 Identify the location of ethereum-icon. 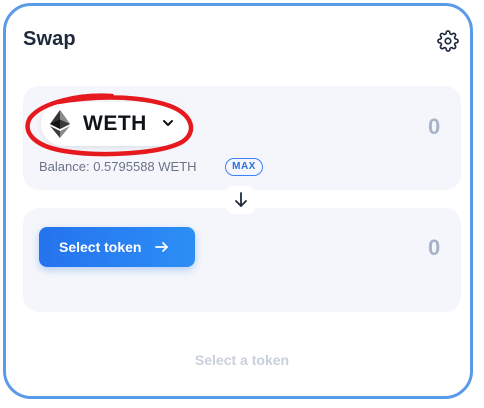
(60, 124).